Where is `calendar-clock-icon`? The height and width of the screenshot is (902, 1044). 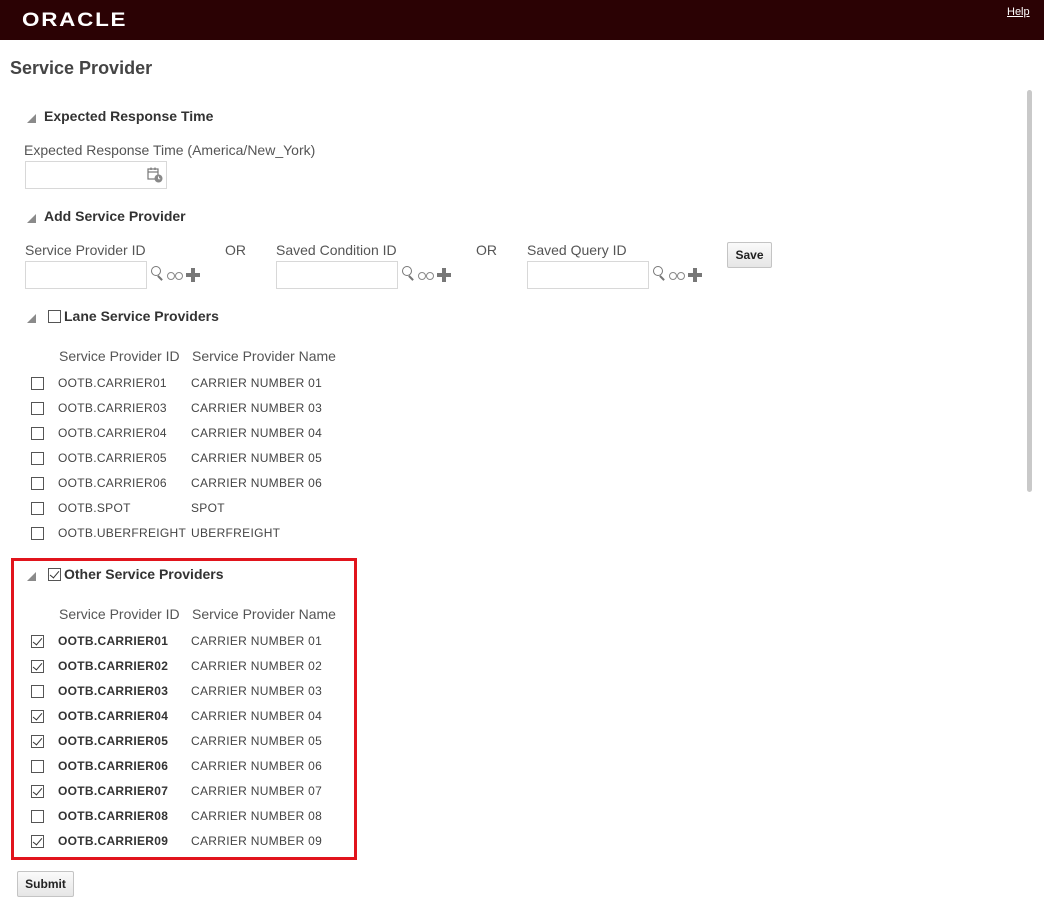 calendar-clock-icon is located at coordinates (155, 175).